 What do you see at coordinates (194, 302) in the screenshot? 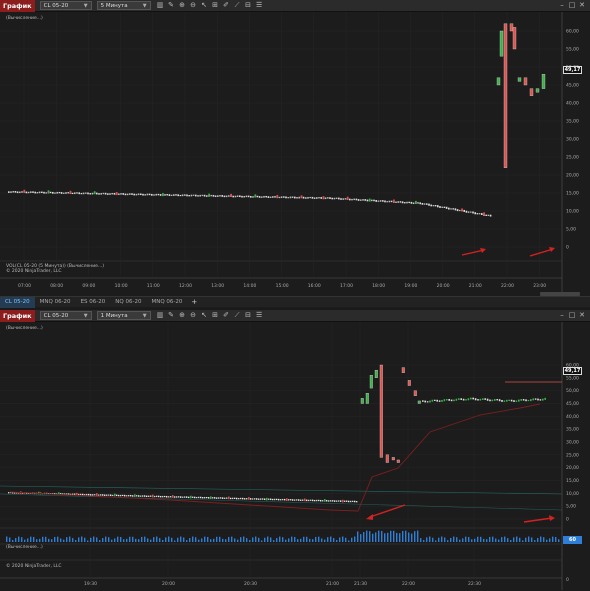
I see `add-tab-button: +` at bounding box center [194, 302].